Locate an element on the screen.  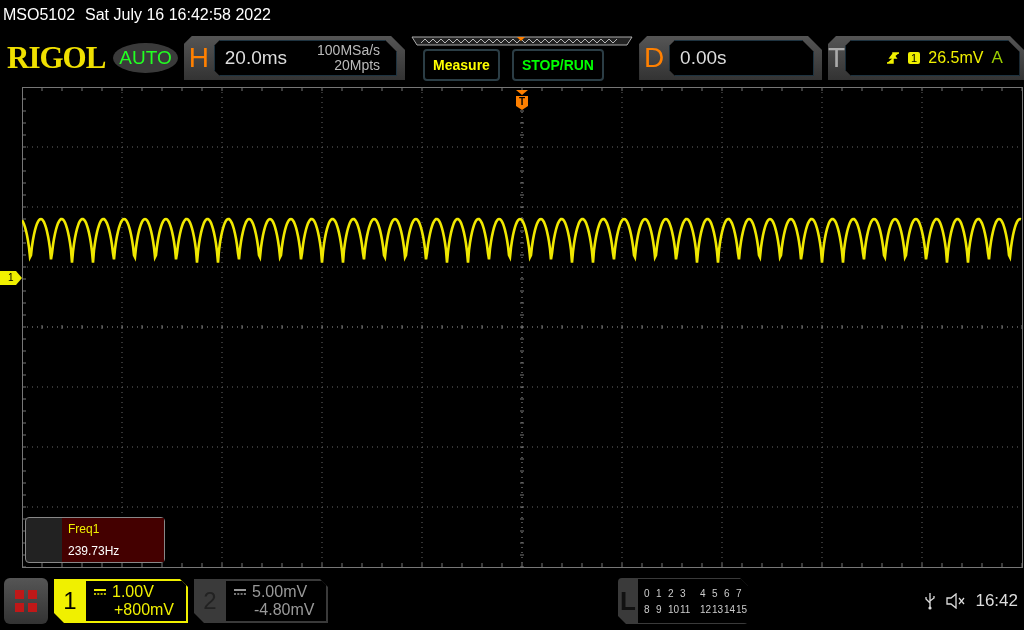
date-time: Sat July 16 16:42:58 2022 is located at coordinates (178, 15).